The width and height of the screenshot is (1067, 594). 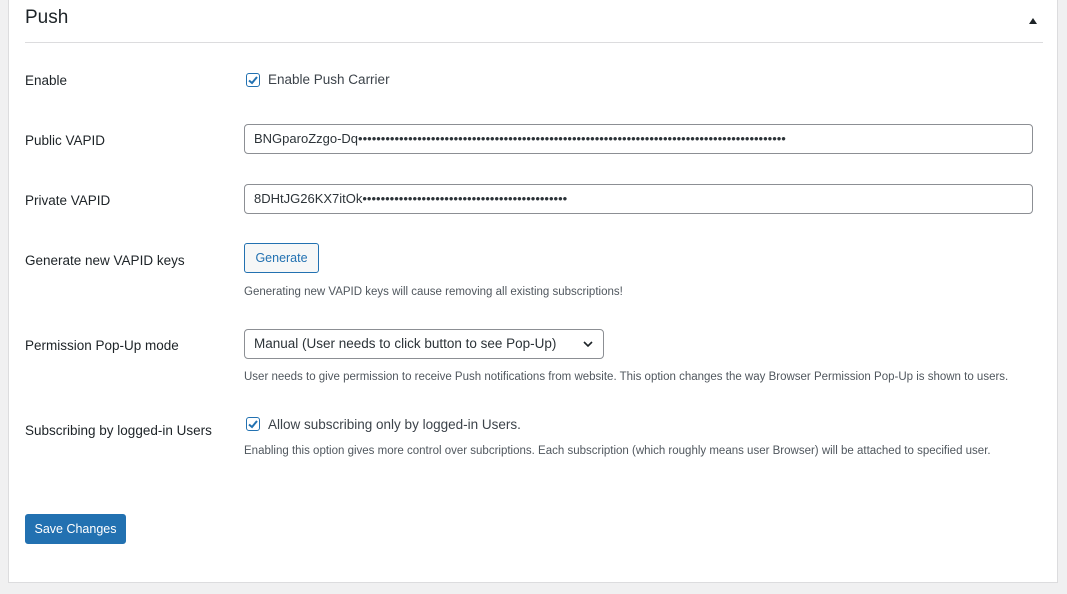 I want to click on logged-in-label: Subscribing by logged-in Users, so click(x=118, y=430).